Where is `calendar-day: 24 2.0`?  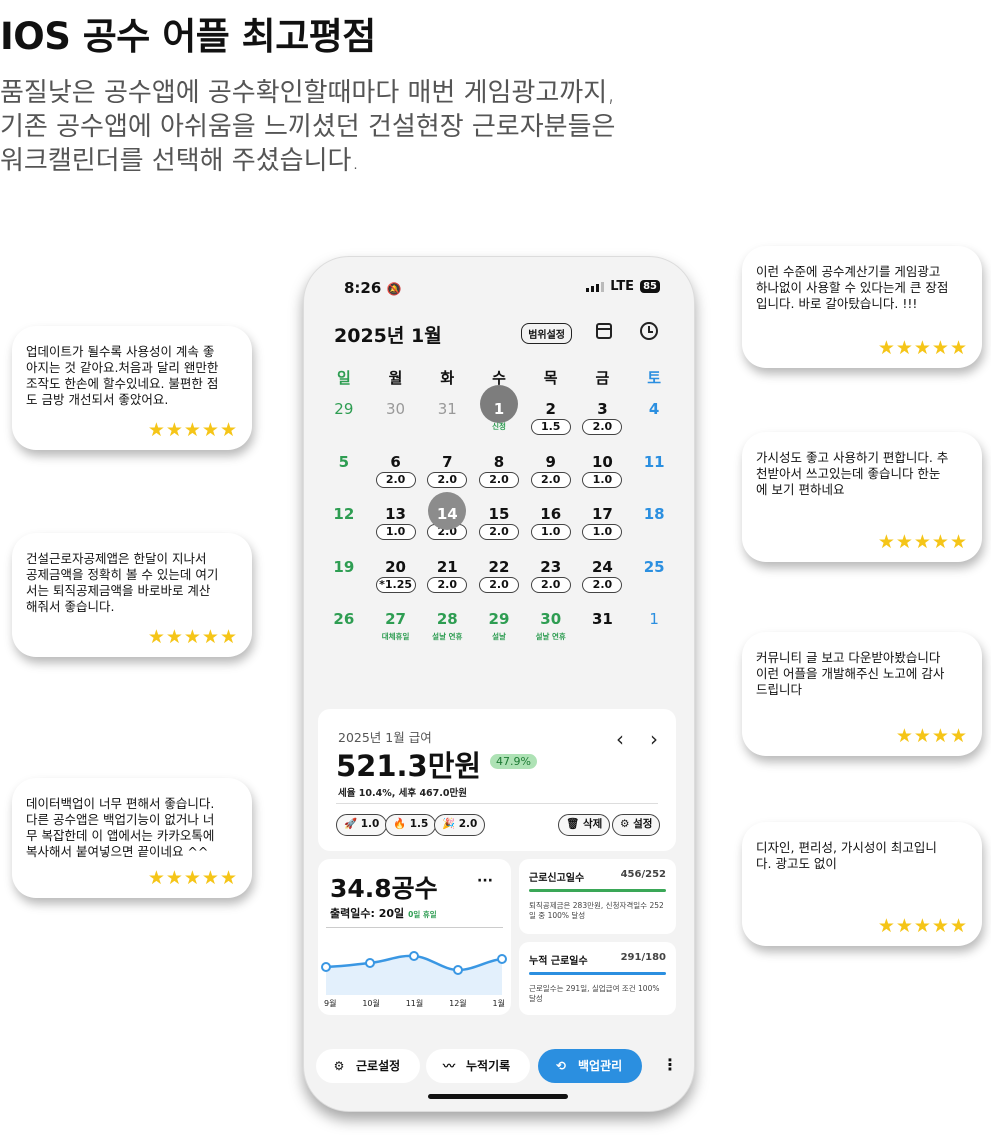
calendar-day: 24 2.0 is located at coordinates (603, 577).